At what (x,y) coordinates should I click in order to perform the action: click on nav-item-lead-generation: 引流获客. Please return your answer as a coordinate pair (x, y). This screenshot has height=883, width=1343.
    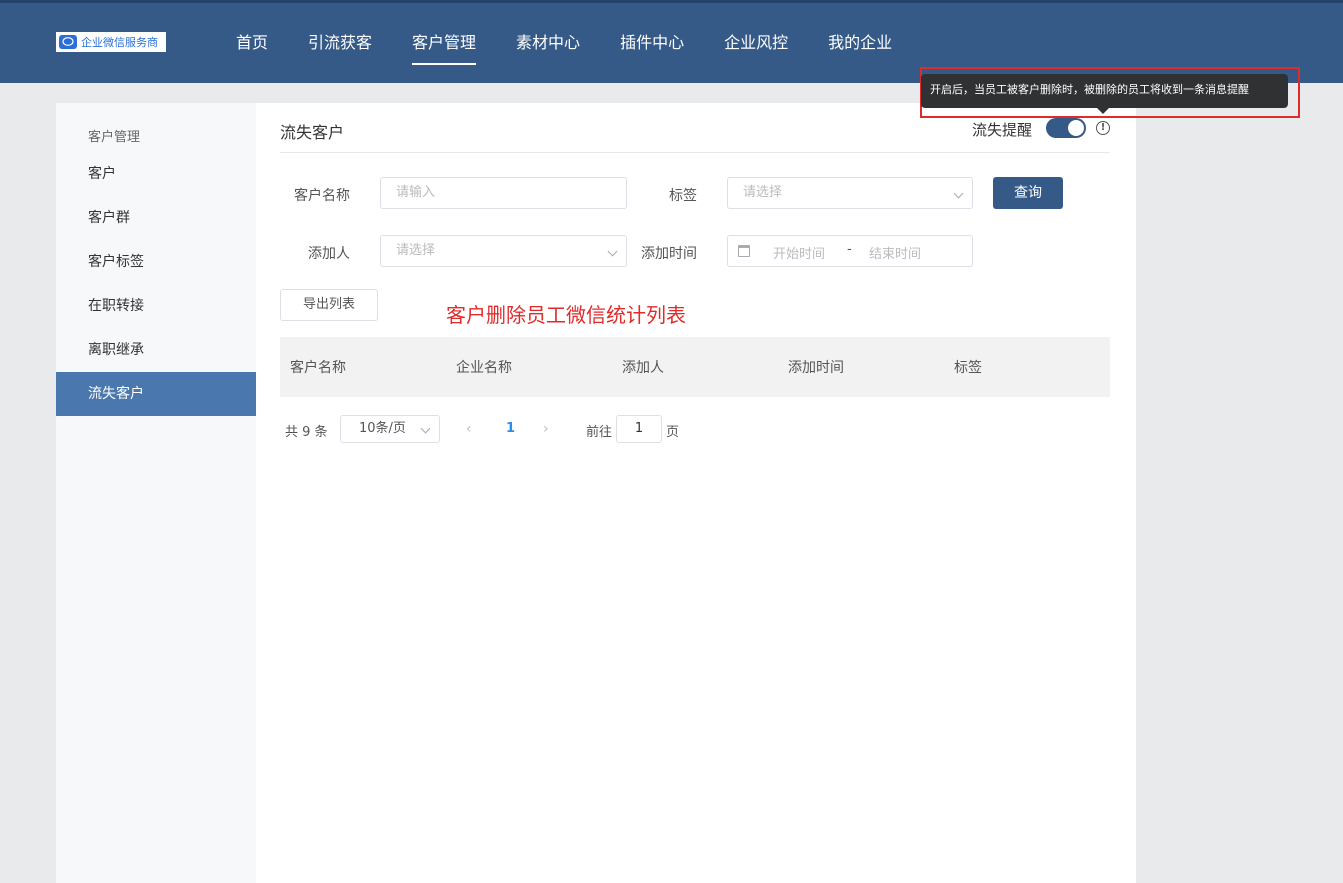
    Looking at the image, I should click on (340, 43).